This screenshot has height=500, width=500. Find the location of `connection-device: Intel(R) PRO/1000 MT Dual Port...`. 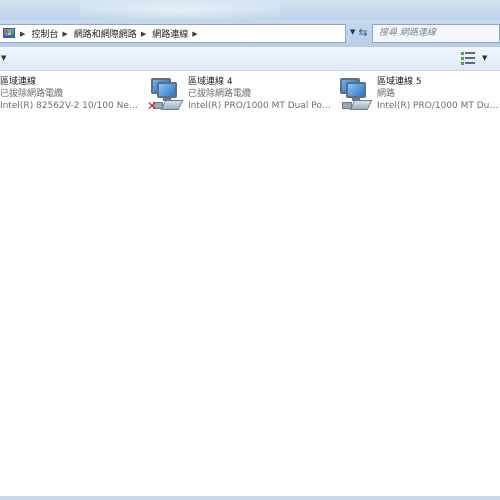

connection-device: Intel(R) PRO/1000 MT Dual Port... is located at coordinates (260, 106).